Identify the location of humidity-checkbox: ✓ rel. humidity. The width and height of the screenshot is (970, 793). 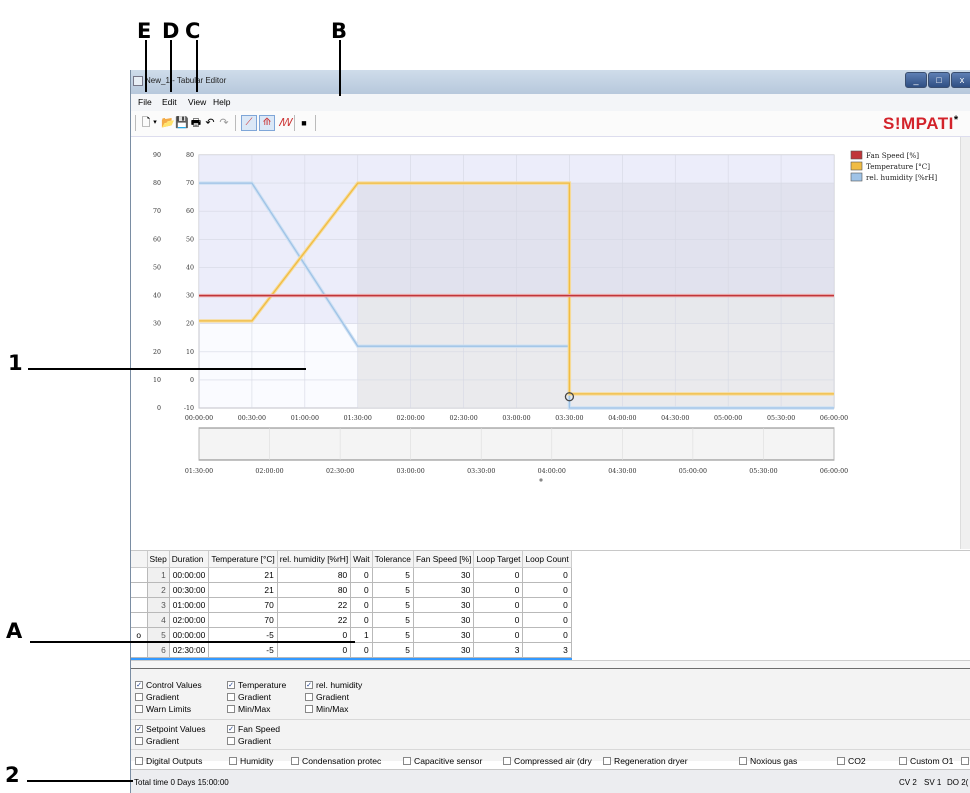
(333, 684).